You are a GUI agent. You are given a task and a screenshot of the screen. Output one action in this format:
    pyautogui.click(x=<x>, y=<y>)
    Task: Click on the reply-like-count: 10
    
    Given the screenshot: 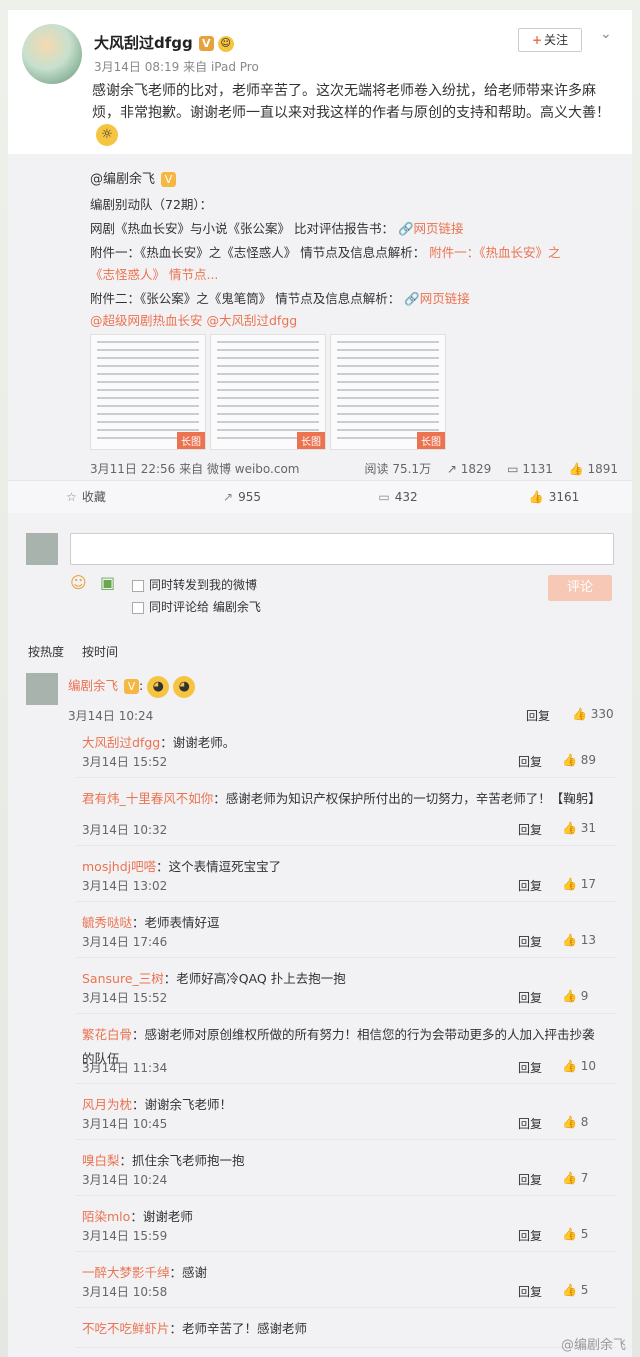 What is the action you would take?
    pyautogui.click(x=588, y=1066)
    